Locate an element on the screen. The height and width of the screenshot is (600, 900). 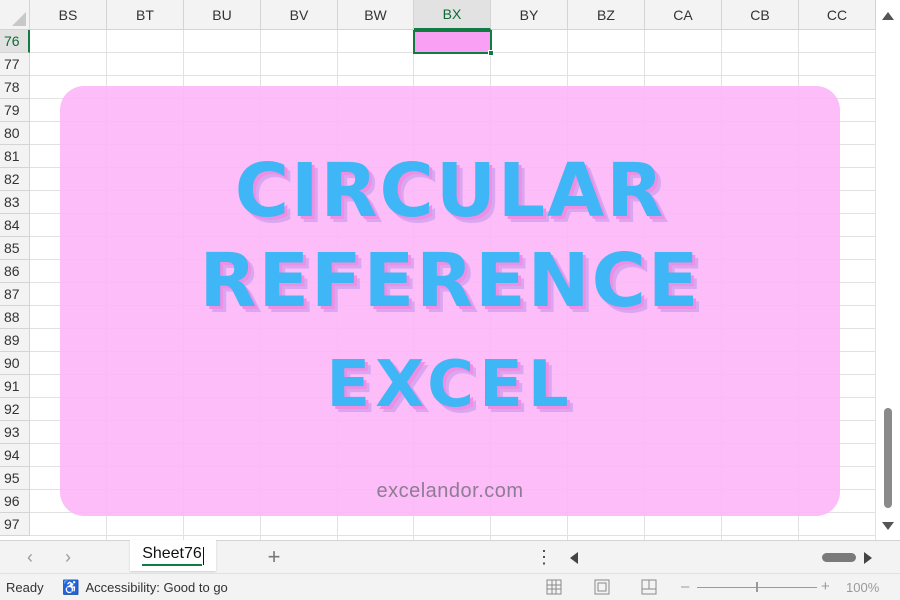
column-header: BU is located at coordinates (222, 15).